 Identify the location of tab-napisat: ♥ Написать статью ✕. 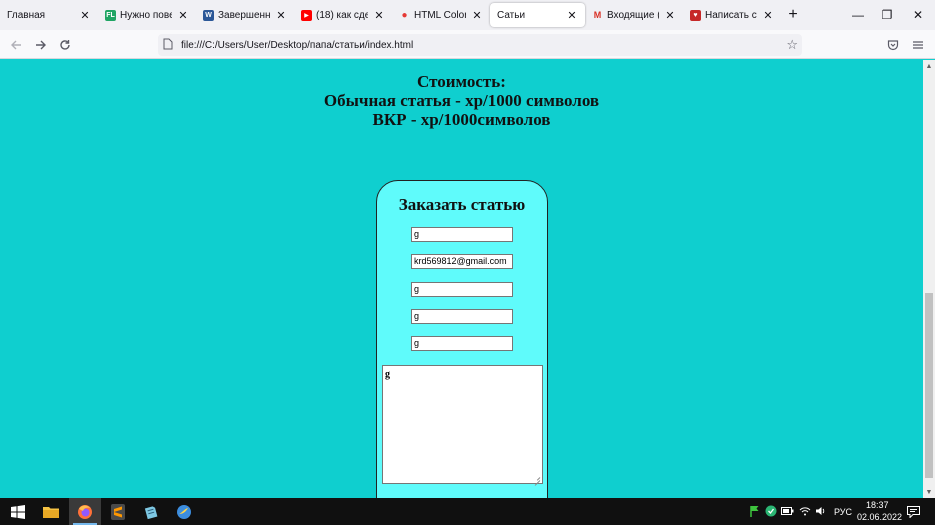
(732, 15).